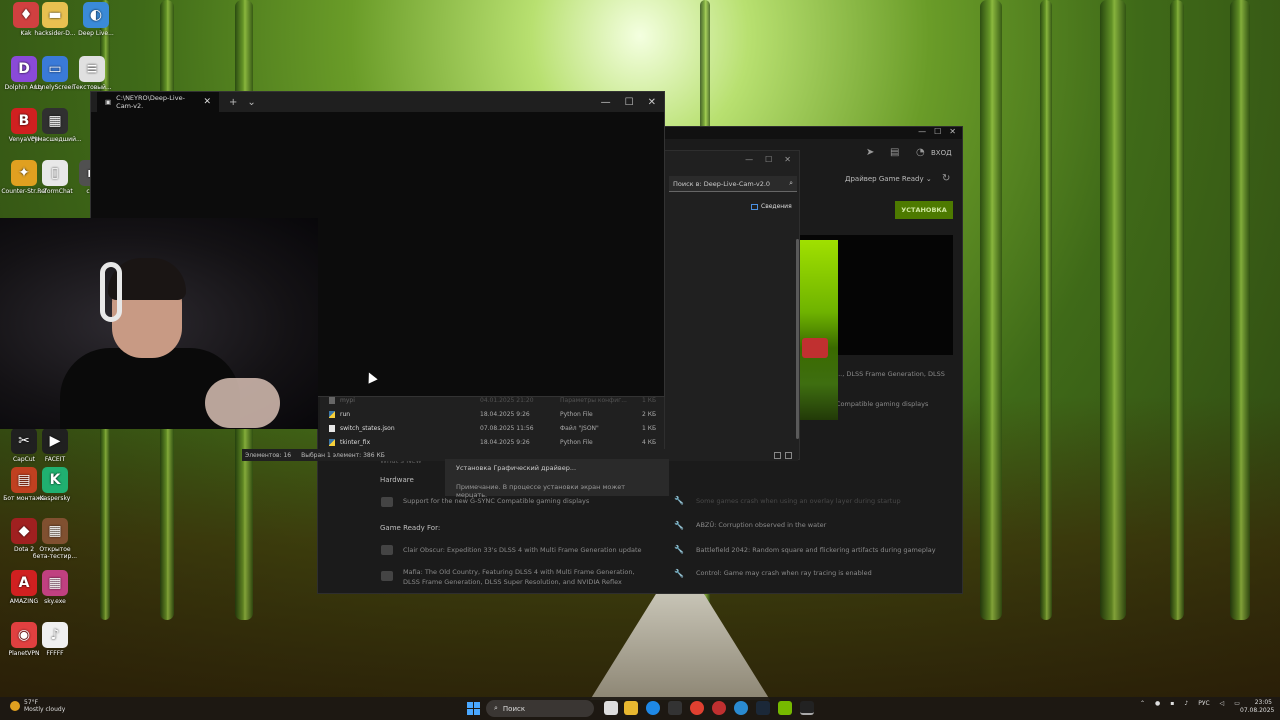  What do you see at coordinates (777, 455) in the screenshot?
I see `details-view-icon` at bounding box center [777, 455].